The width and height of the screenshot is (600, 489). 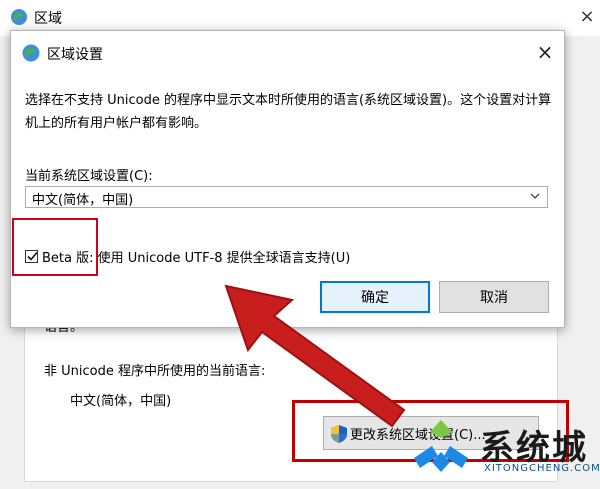 What do you see at coordinates (587, 17) in the screenshot?
I see `region-close-button: ×` at bounding box center [587, 17].